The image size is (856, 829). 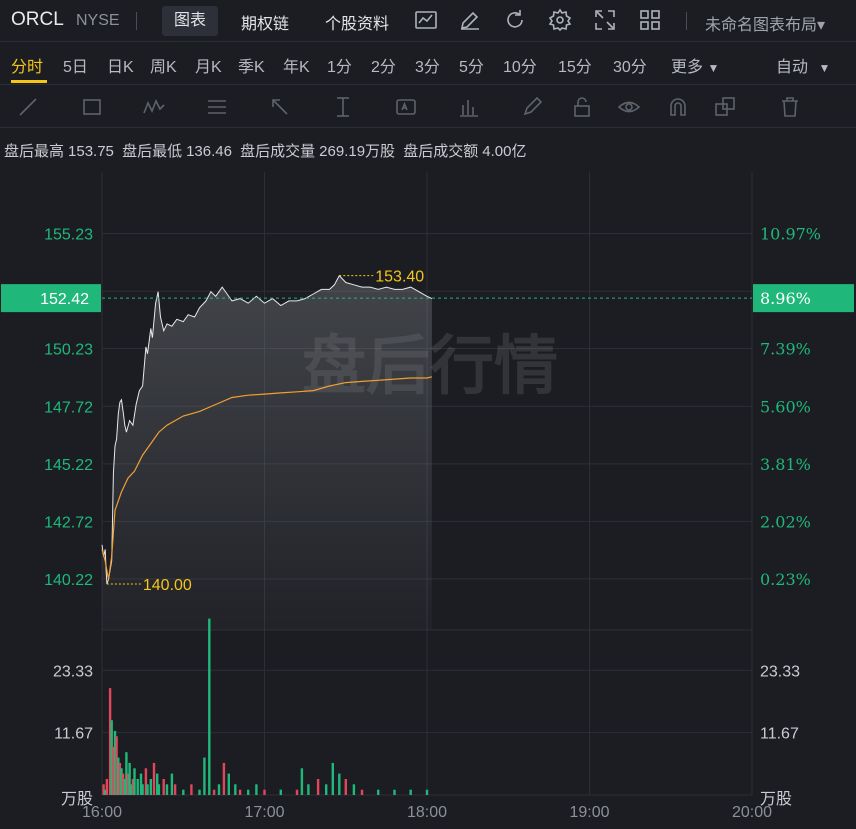 What do you see at coordinates (790, 233) in the screenshot?
I see `y-tick-right: 10.97%` at bounding box center [790, 233].